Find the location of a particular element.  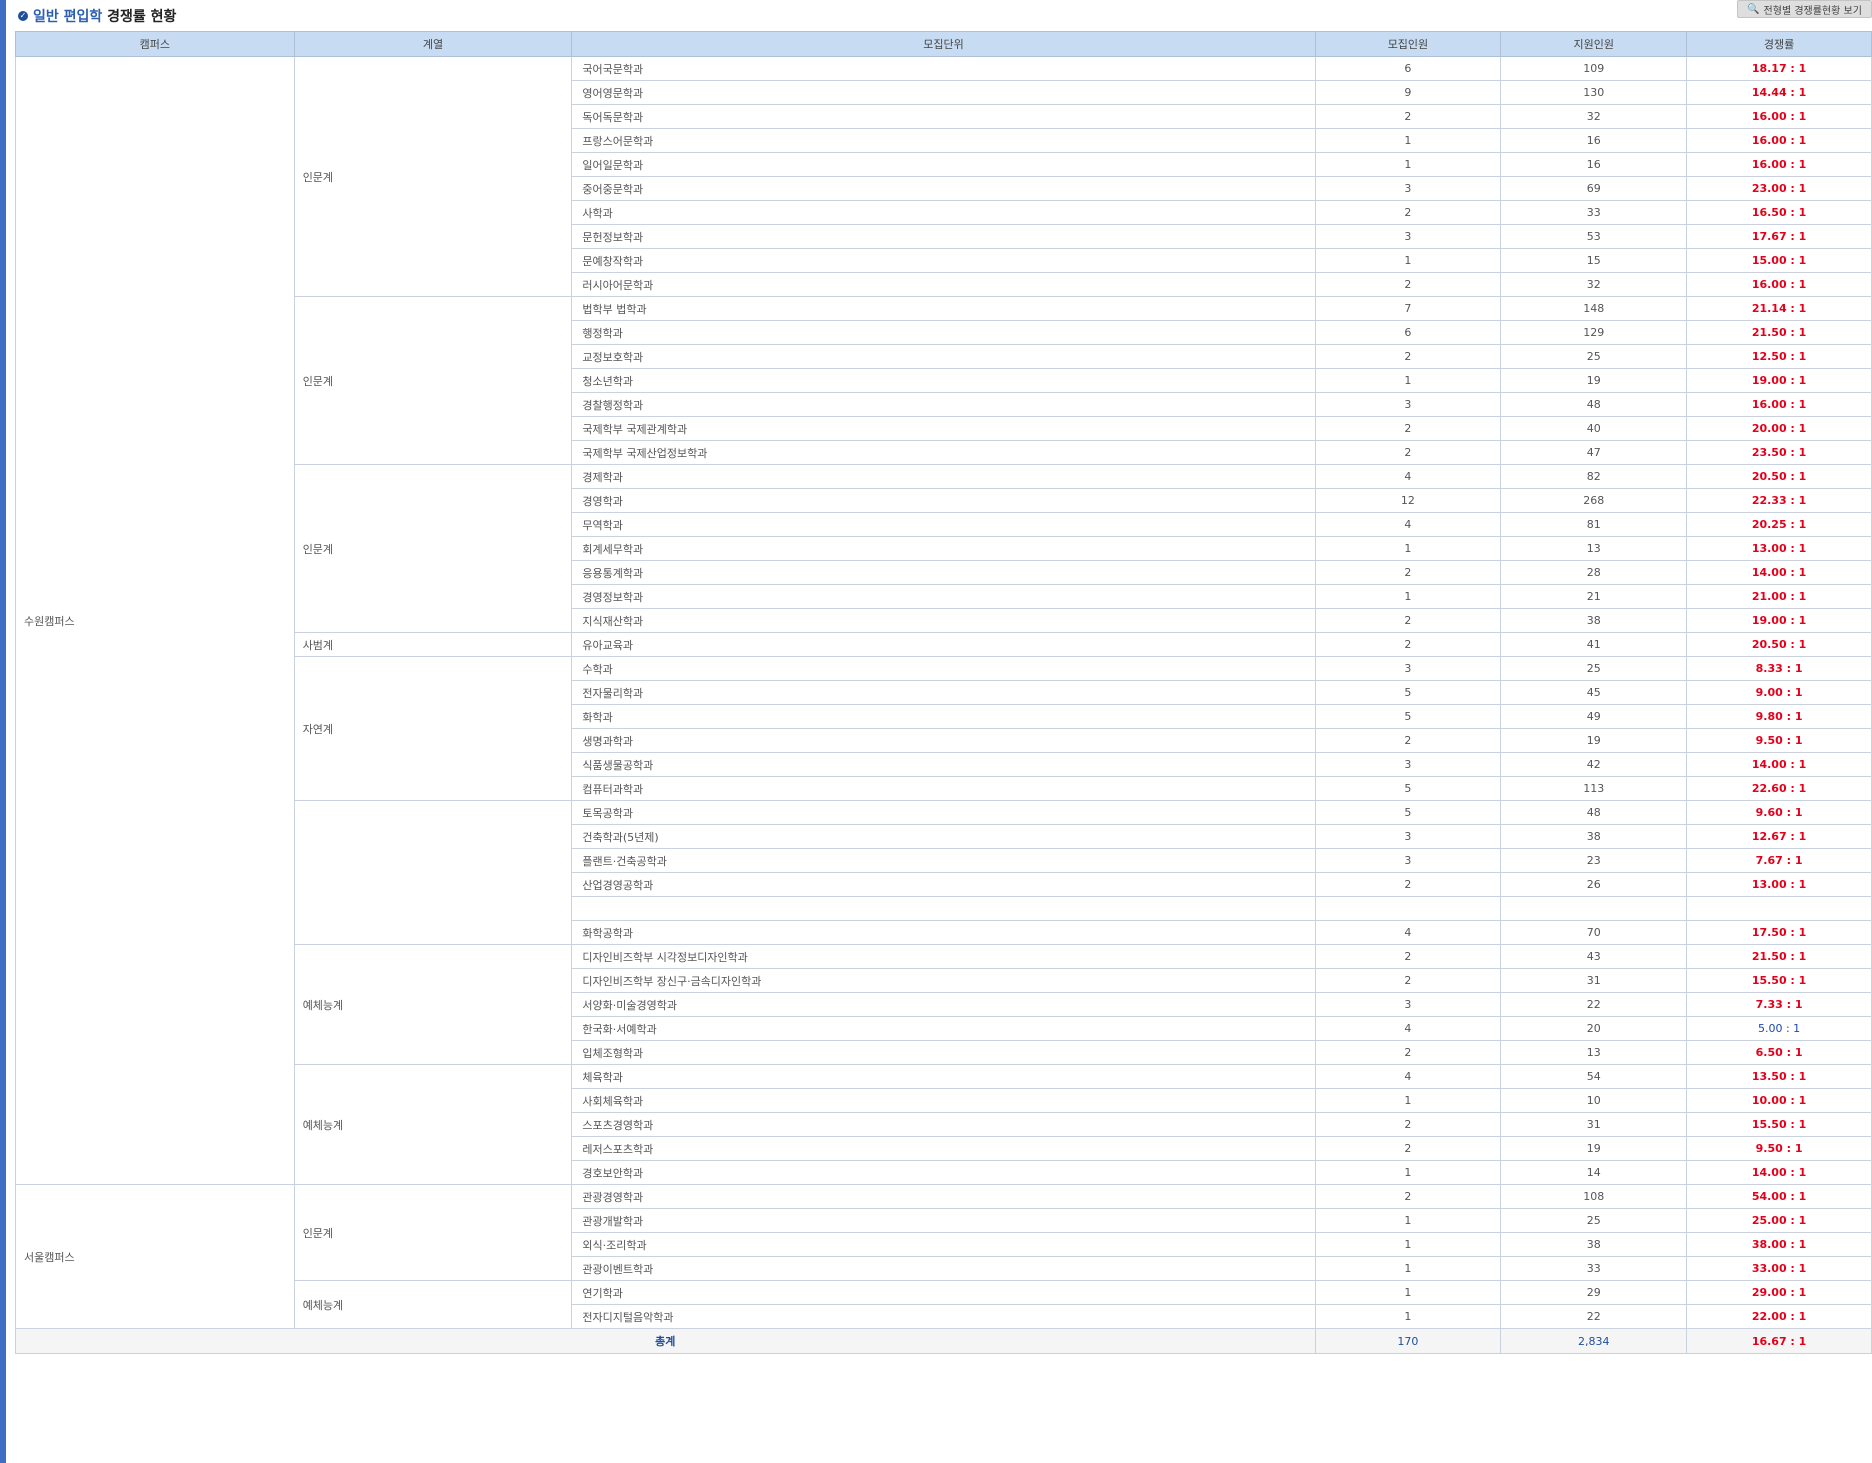

unit-cell: 외식·조리학과 is located at coordinates (943, 1244).